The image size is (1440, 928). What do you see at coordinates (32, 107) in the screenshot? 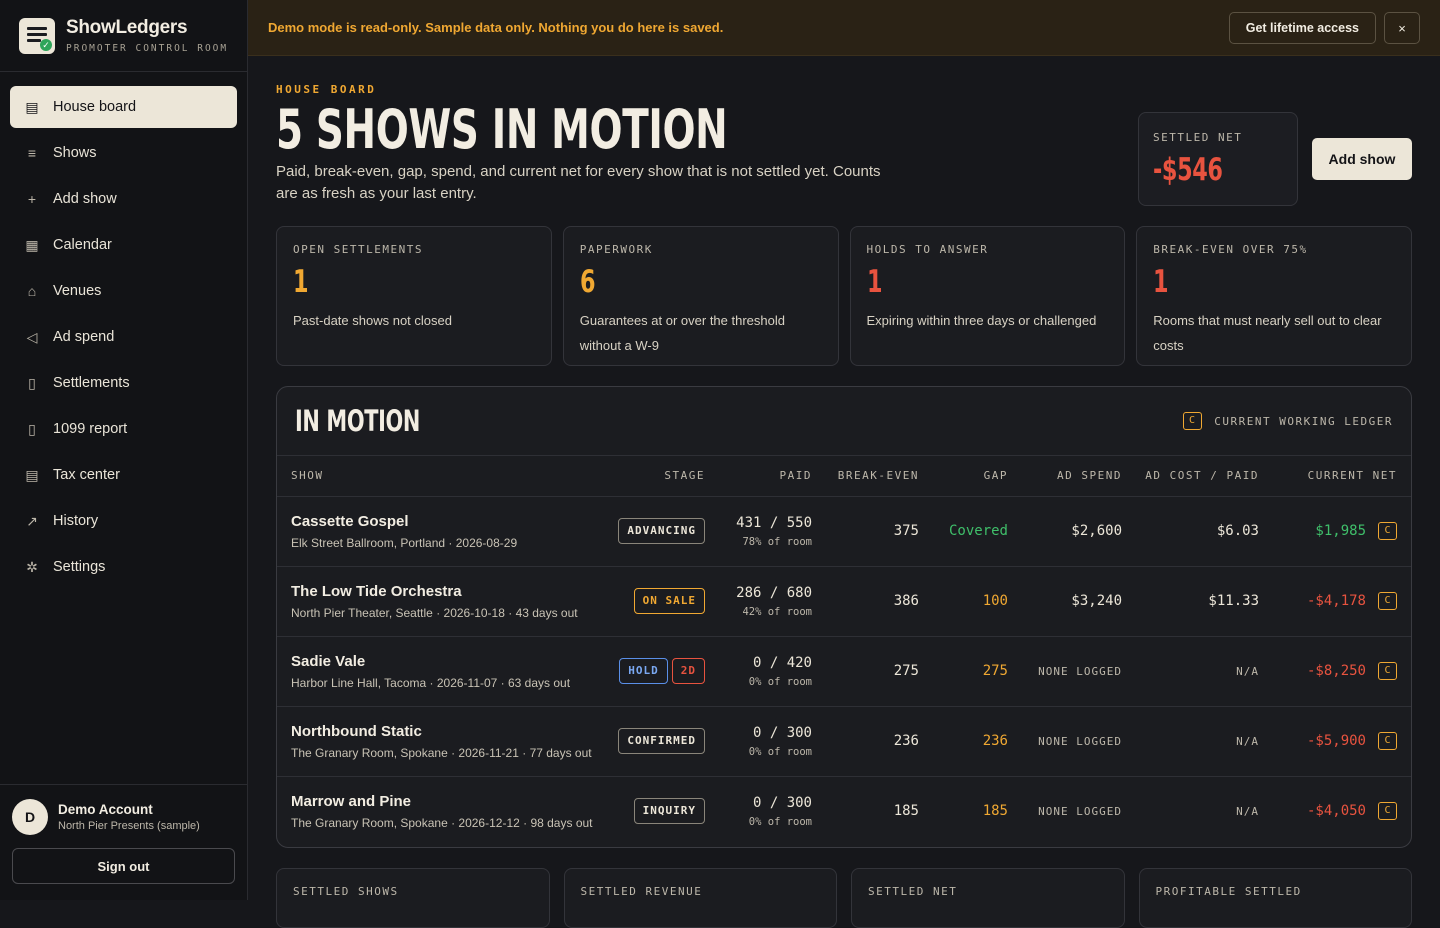
I see `board-icon: ▤` at bounding box center [32, 107].